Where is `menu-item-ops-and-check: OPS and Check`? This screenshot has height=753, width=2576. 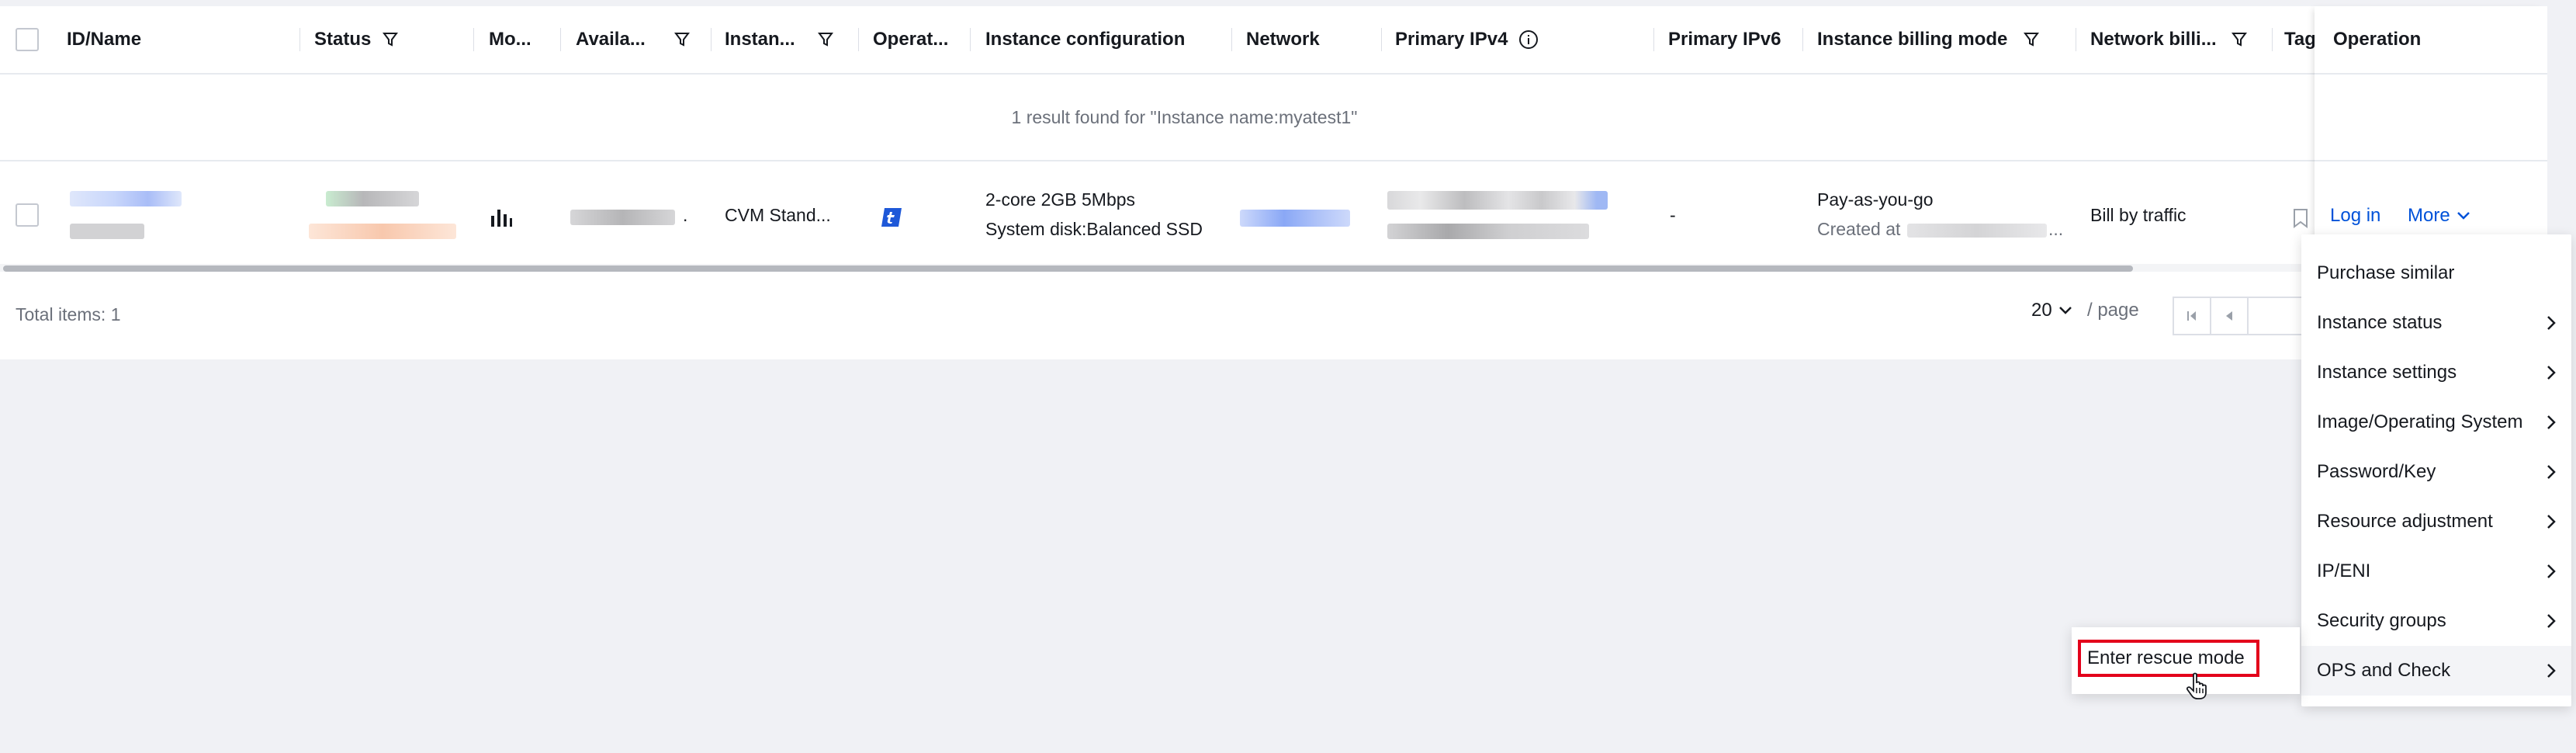
menu-item-ops-and-check: OPS and Check is located at coordinates (2436, 671).